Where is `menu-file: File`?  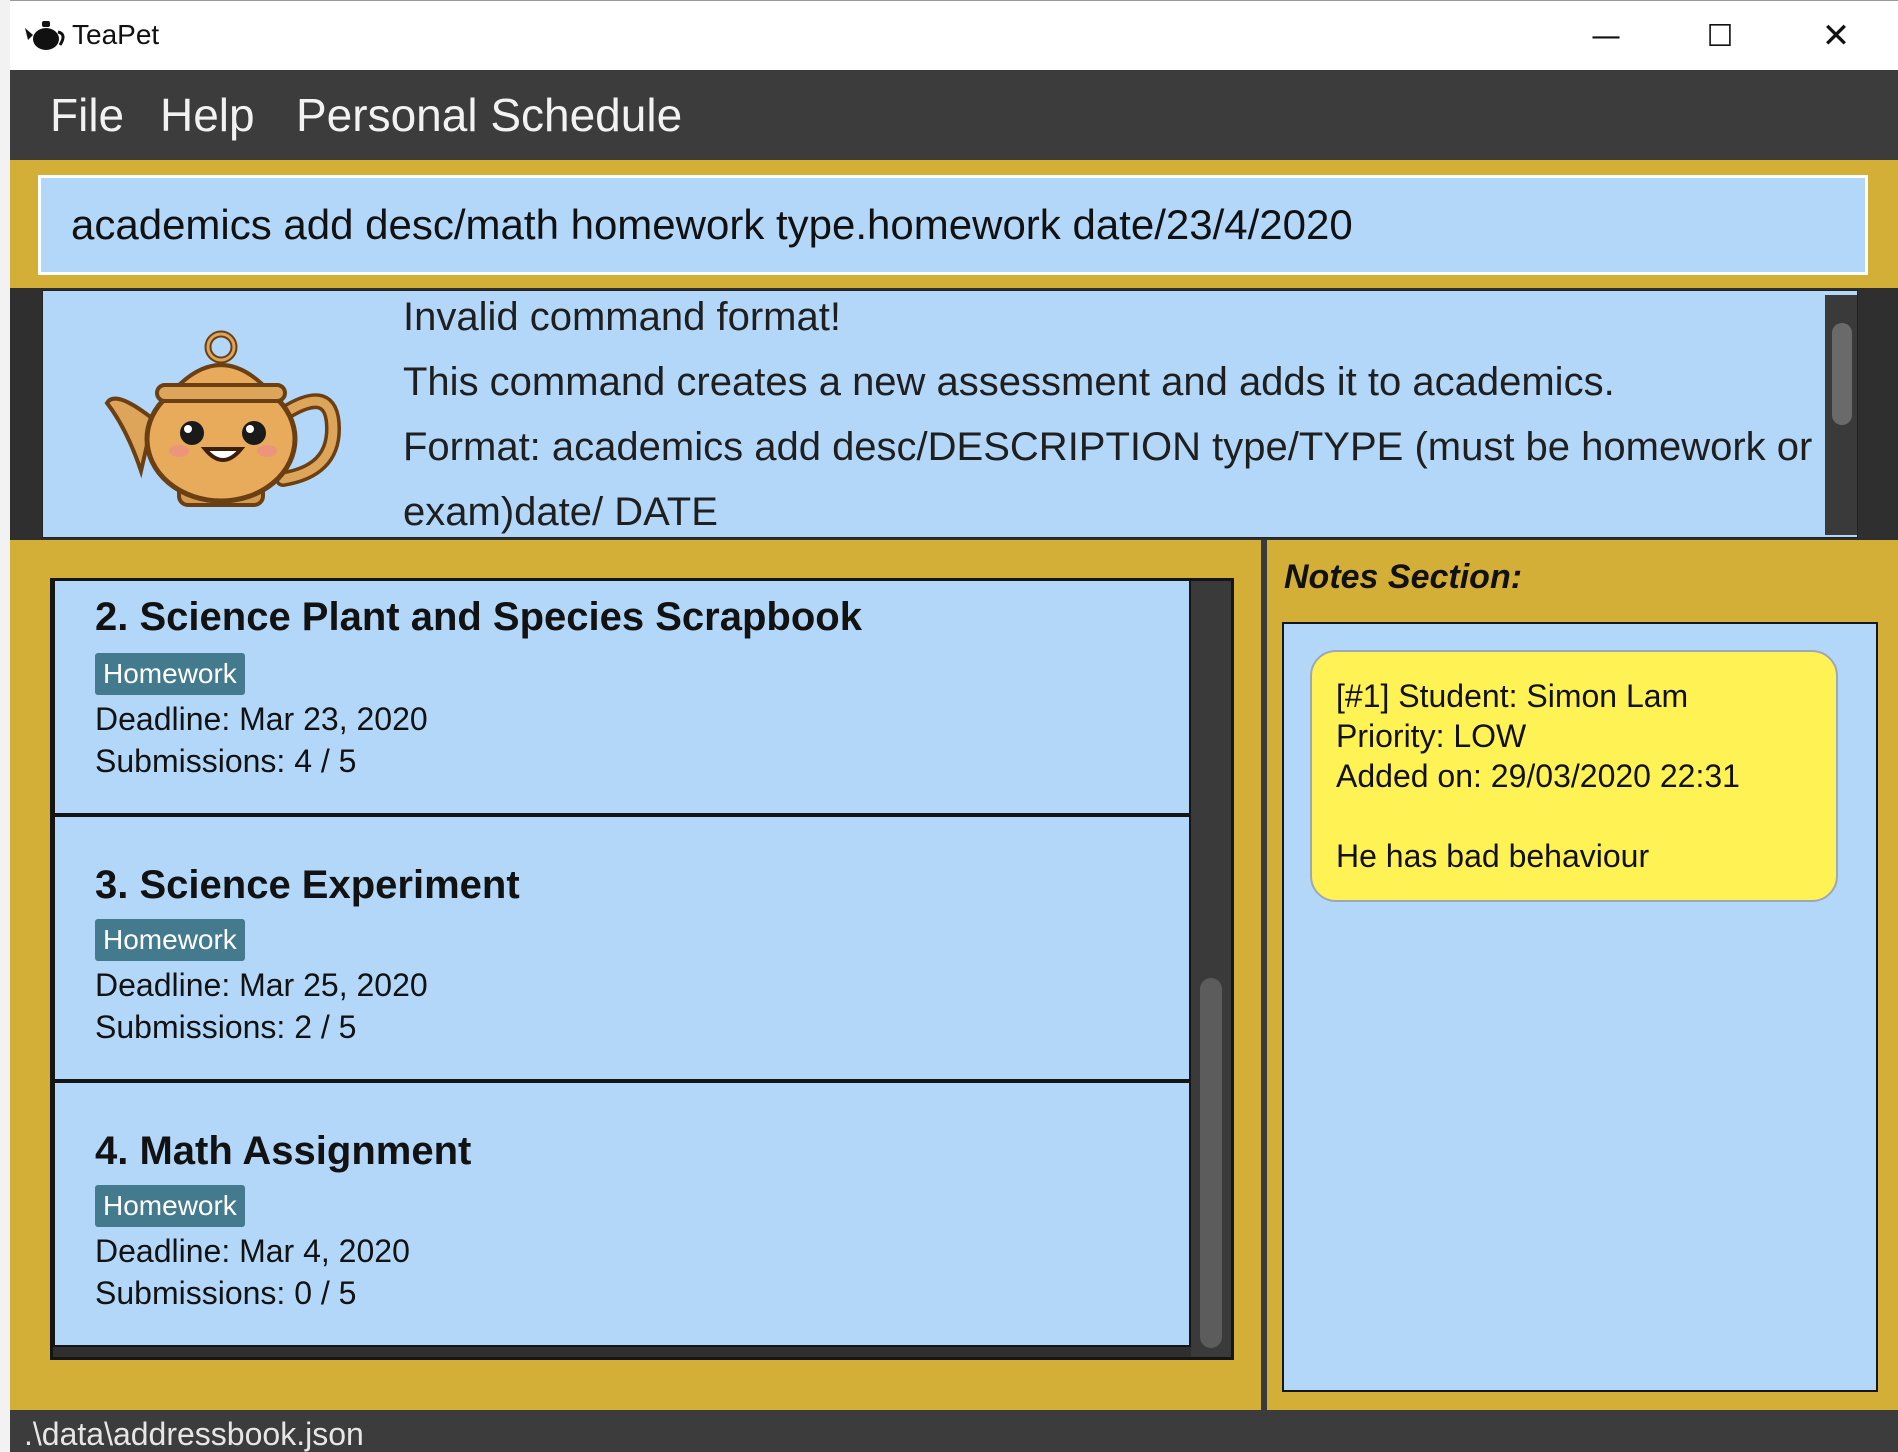 menu-file: File is located at coordinates (87, 115).